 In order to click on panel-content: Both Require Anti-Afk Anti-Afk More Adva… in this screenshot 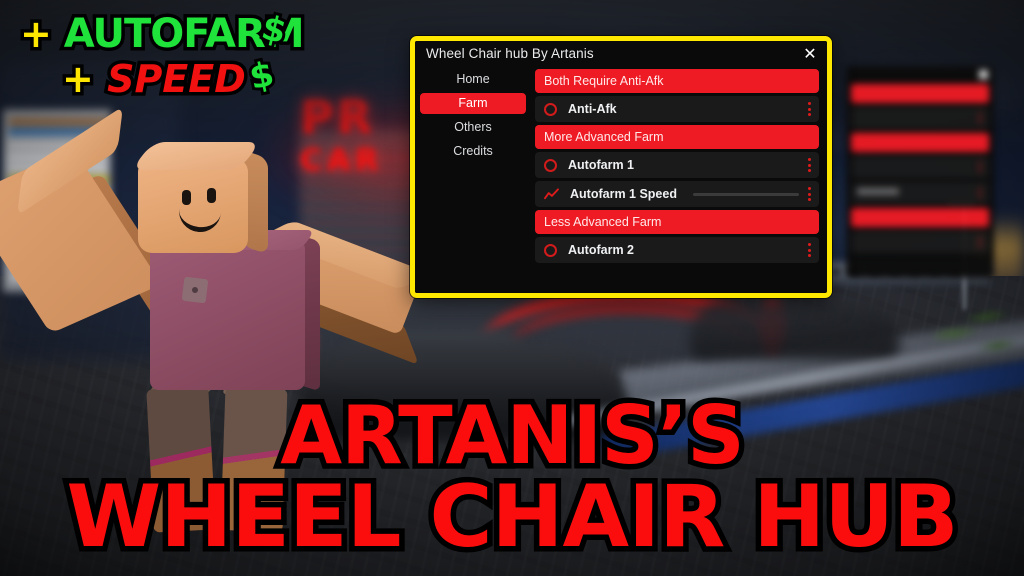, I will do `click(679, 180)`.